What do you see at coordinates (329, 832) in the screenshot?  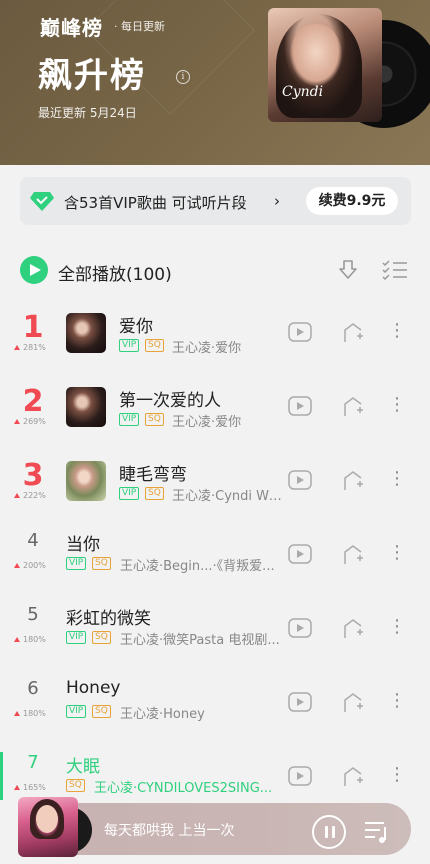 I see `pause-button` at bounding box center [329, 832].